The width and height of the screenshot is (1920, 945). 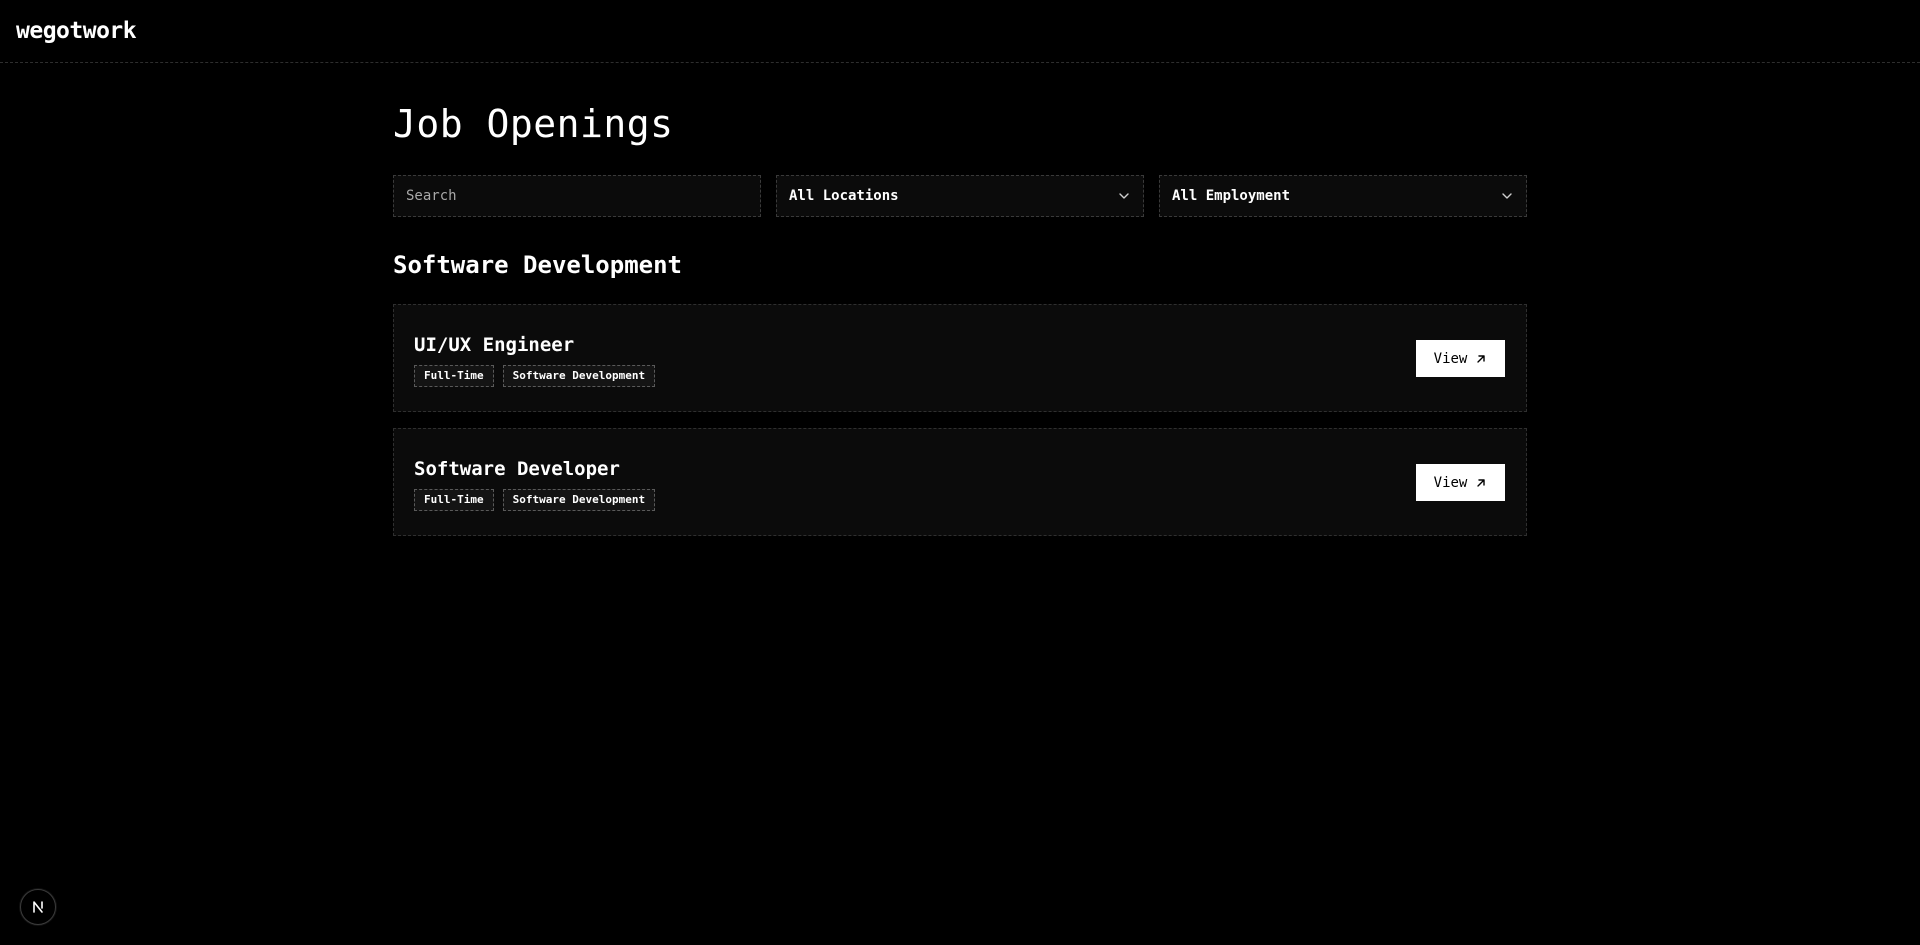 I want to click on filters-bar: All Locations All Employment, so click(x=960, y=196).